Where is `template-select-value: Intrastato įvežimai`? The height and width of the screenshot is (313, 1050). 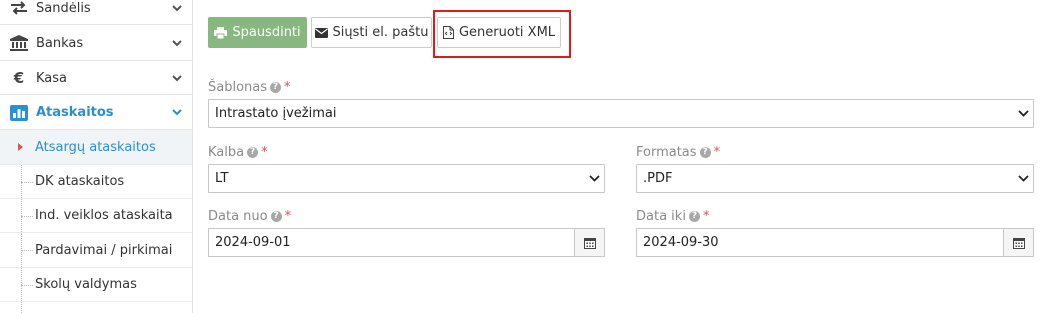
template-select-value: Intrastato įvežimai is located at coordinates (276, 113).